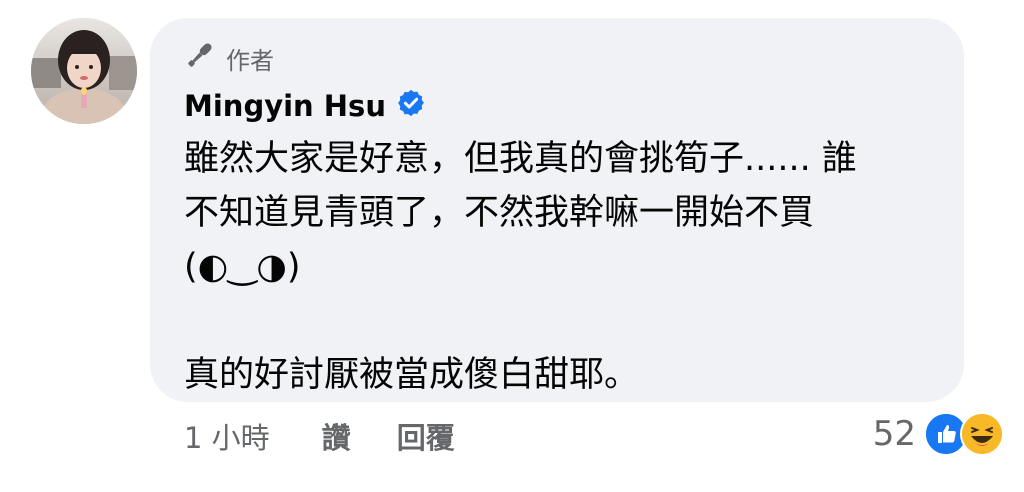 The image size is (1024, 492). What do you see at coordinates (250, 60) in the screenshot?
I see `author-badge-label: 作者` at bounding box center [250, 60].